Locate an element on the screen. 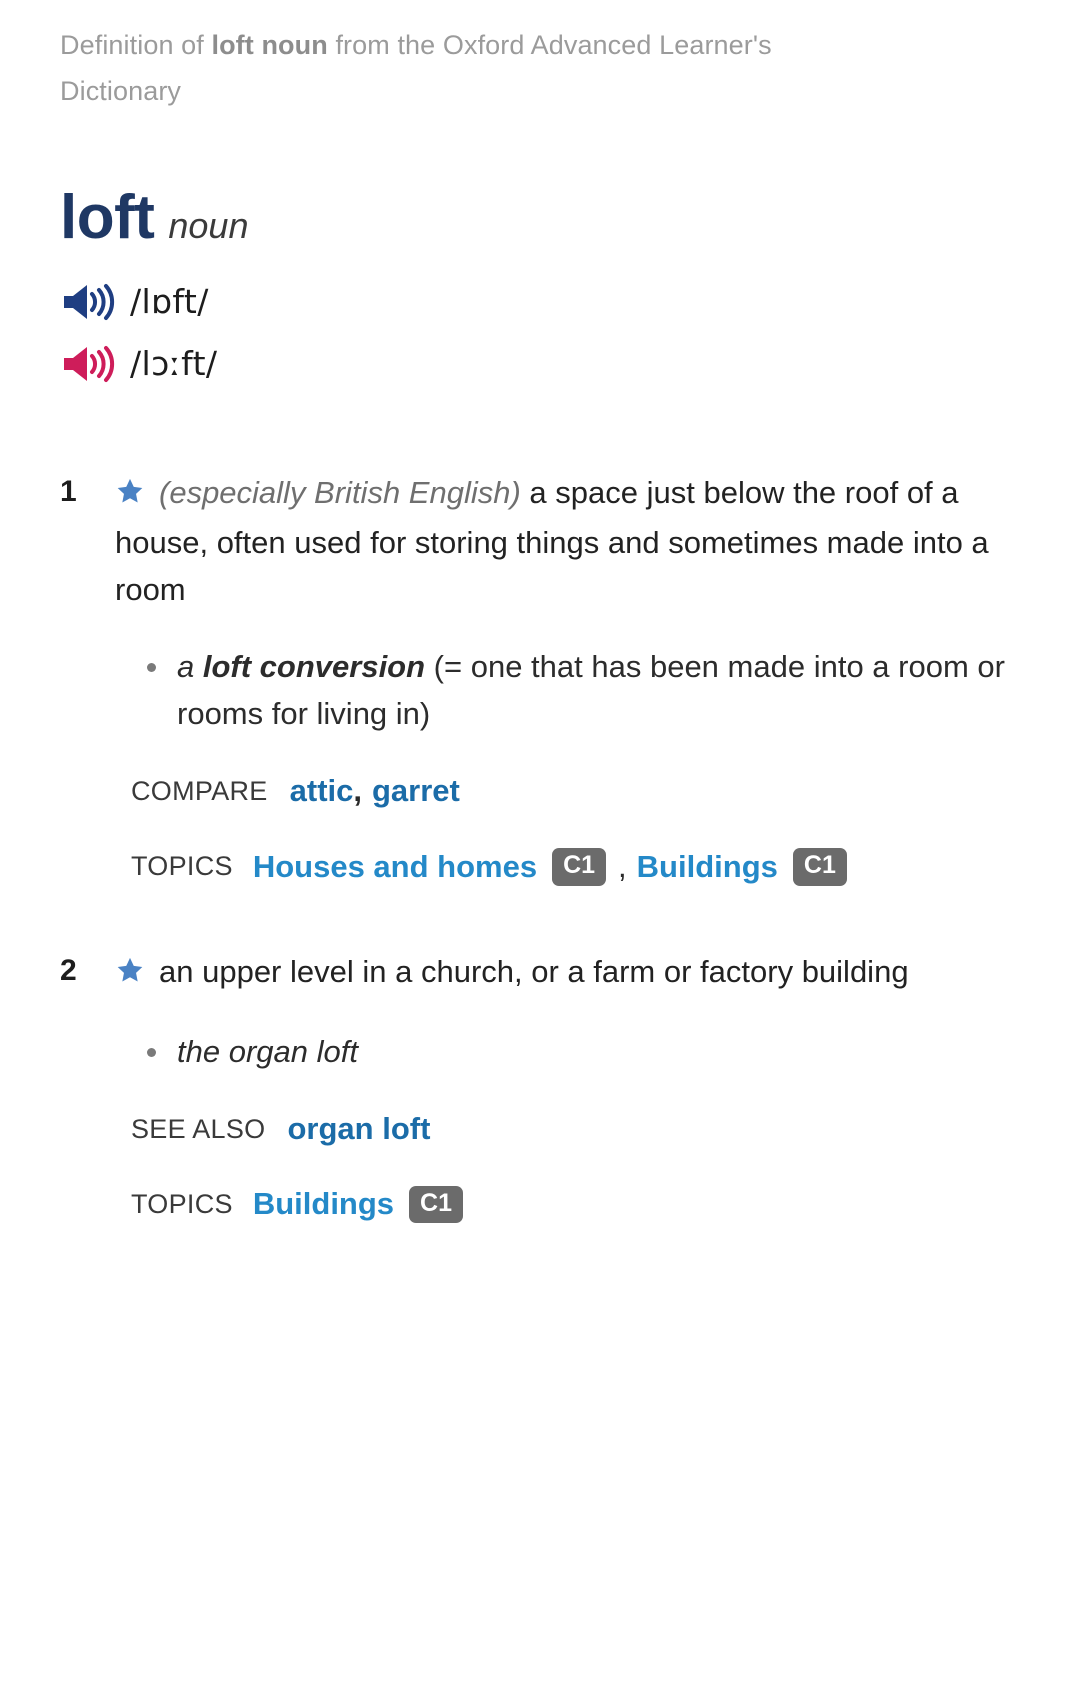  compare-link-garret: garret is located at coordinates (416, 791).